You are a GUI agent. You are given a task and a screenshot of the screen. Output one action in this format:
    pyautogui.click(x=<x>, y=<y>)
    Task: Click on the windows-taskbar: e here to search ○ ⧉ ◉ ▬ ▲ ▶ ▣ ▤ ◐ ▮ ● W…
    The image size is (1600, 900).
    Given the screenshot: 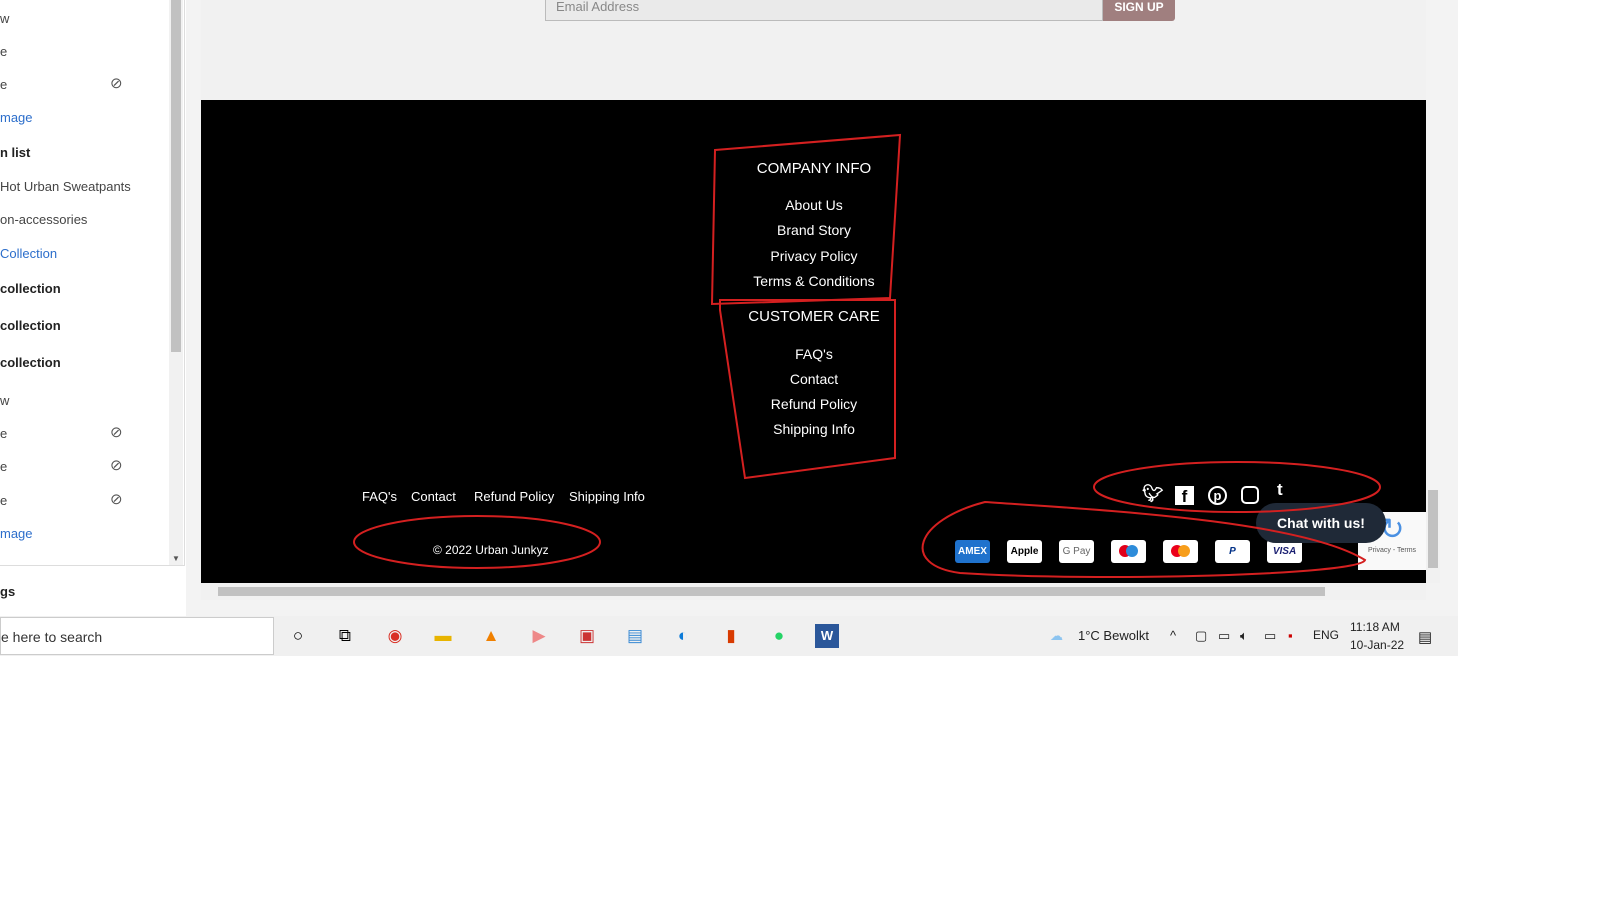 What is the action you would take?
    pyautogui.click(x=729, y=636)
    